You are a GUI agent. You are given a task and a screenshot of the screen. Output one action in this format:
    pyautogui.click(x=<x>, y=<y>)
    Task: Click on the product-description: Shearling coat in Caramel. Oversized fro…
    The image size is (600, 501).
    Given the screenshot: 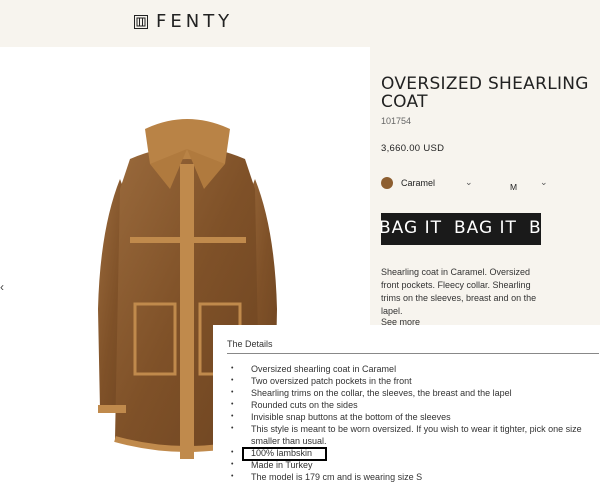 What is the action you would take?
    pyautogui.click(x=459, y=291)
    